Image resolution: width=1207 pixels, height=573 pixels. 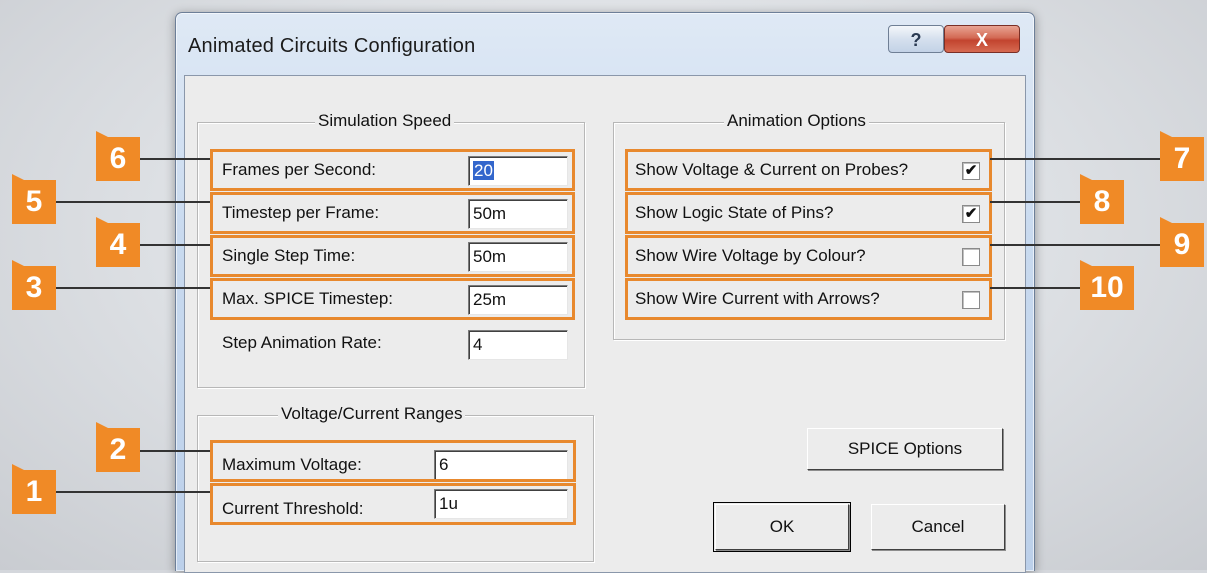 What do you see at coordinates (392, 256) in the screenshot?
I see `highlight-single-step-time` at bounding box center [392, 256].